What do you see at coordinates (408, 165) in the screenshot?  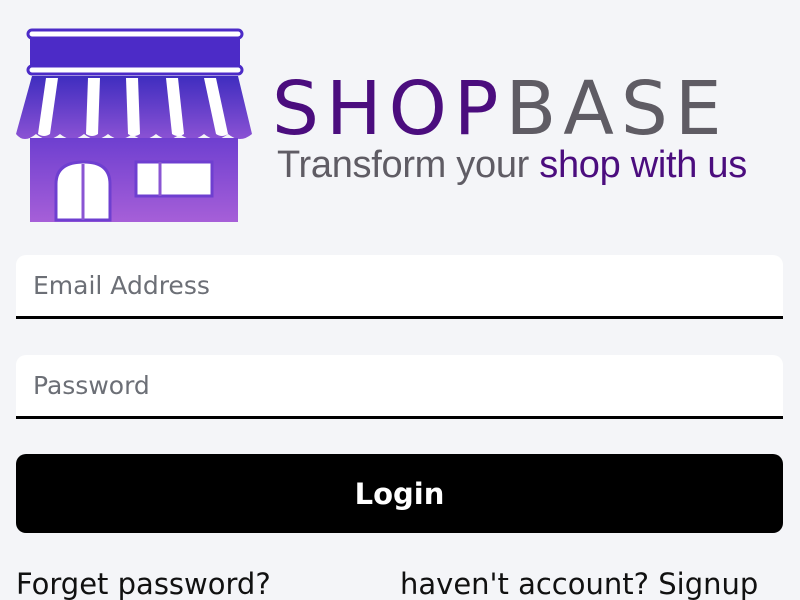 I see `tagline-part1: Transform your` at bounding box center [408, 165].